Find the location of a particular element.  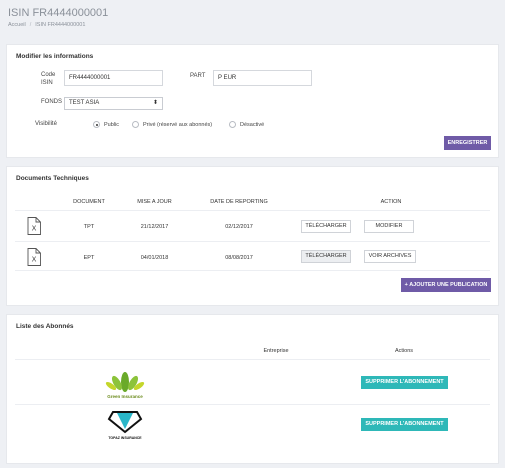

row1-download-button: TÉLÉCHARGER is located at coordinates (326, 226).